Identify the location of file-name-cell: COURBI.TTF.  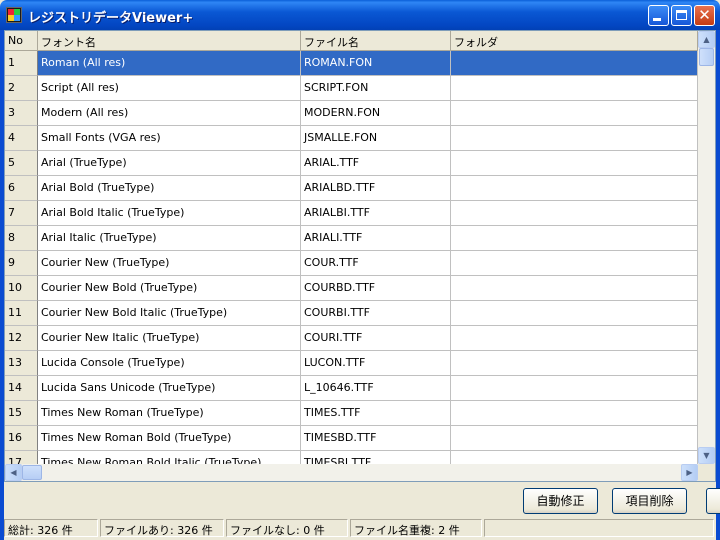
(376, 313).